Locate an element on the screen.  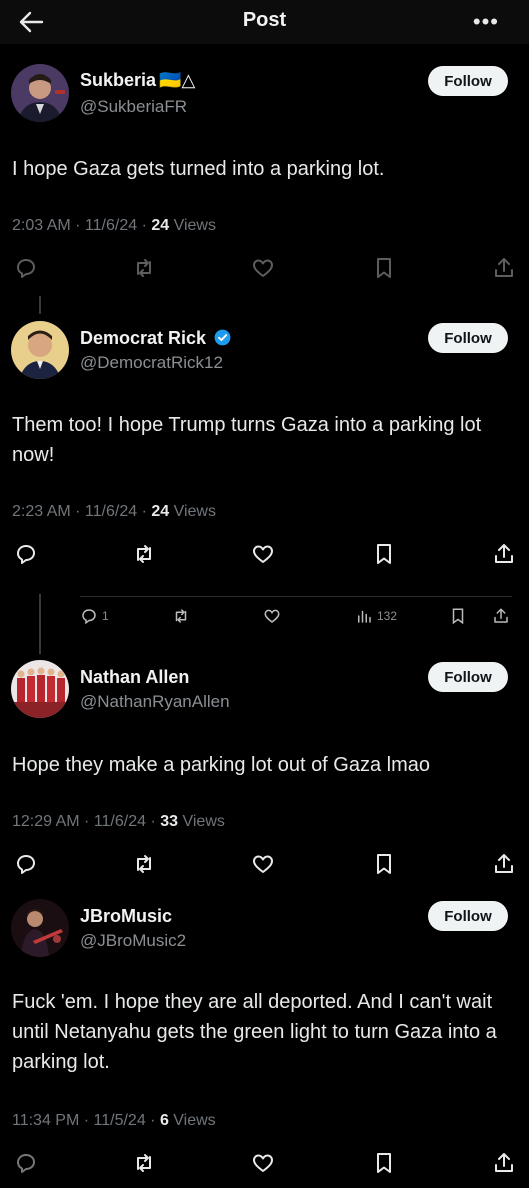
display-name: Democrat Rick is located at coordinates (156, 338).